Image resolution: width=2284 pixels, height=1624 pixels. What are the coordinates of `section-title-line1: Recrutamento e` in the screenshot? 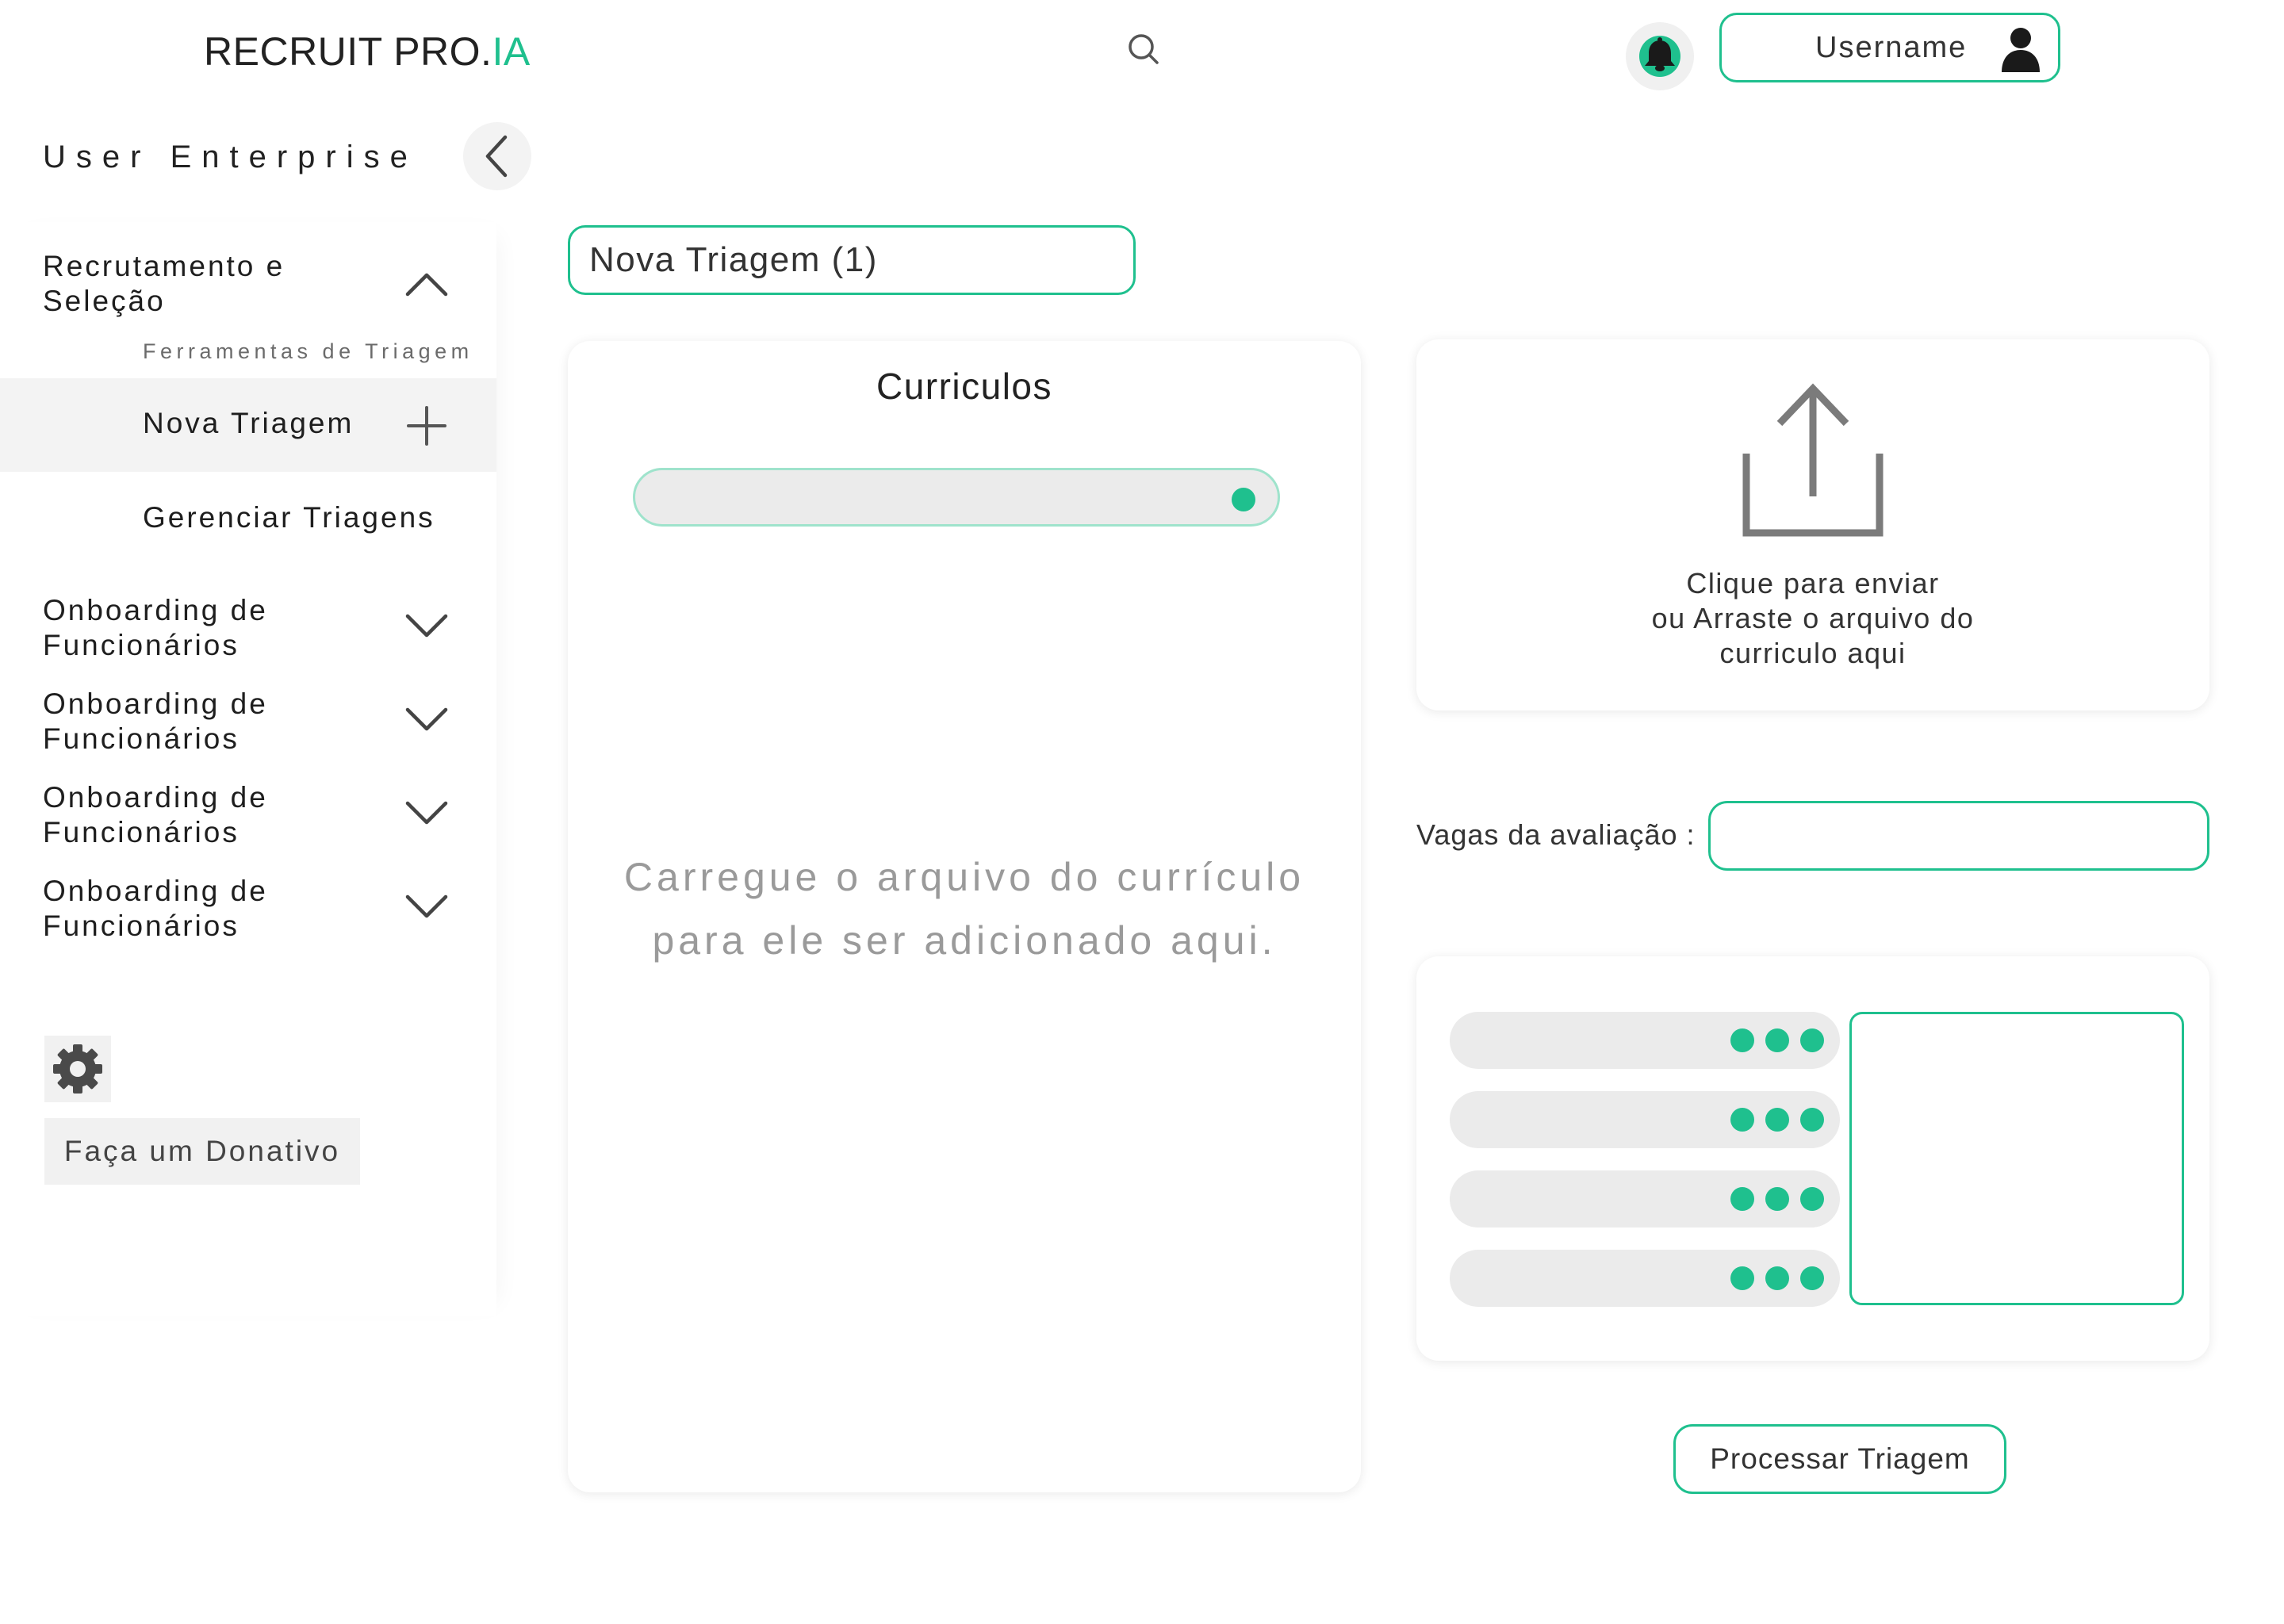 It's located at (164, 266).